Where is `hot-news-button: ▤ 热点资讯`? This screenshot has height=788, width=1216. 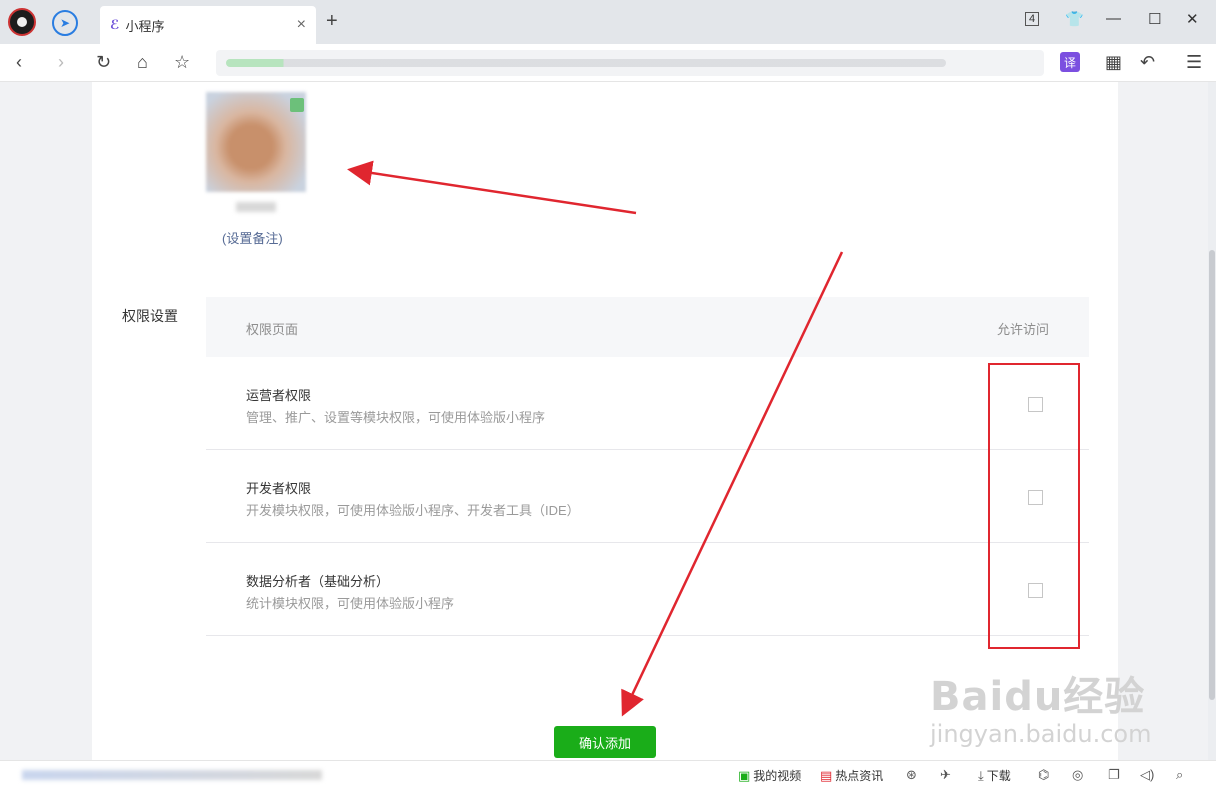 hot-news-button: ▤ 热点资讯 is located at coordinates (851, 775).